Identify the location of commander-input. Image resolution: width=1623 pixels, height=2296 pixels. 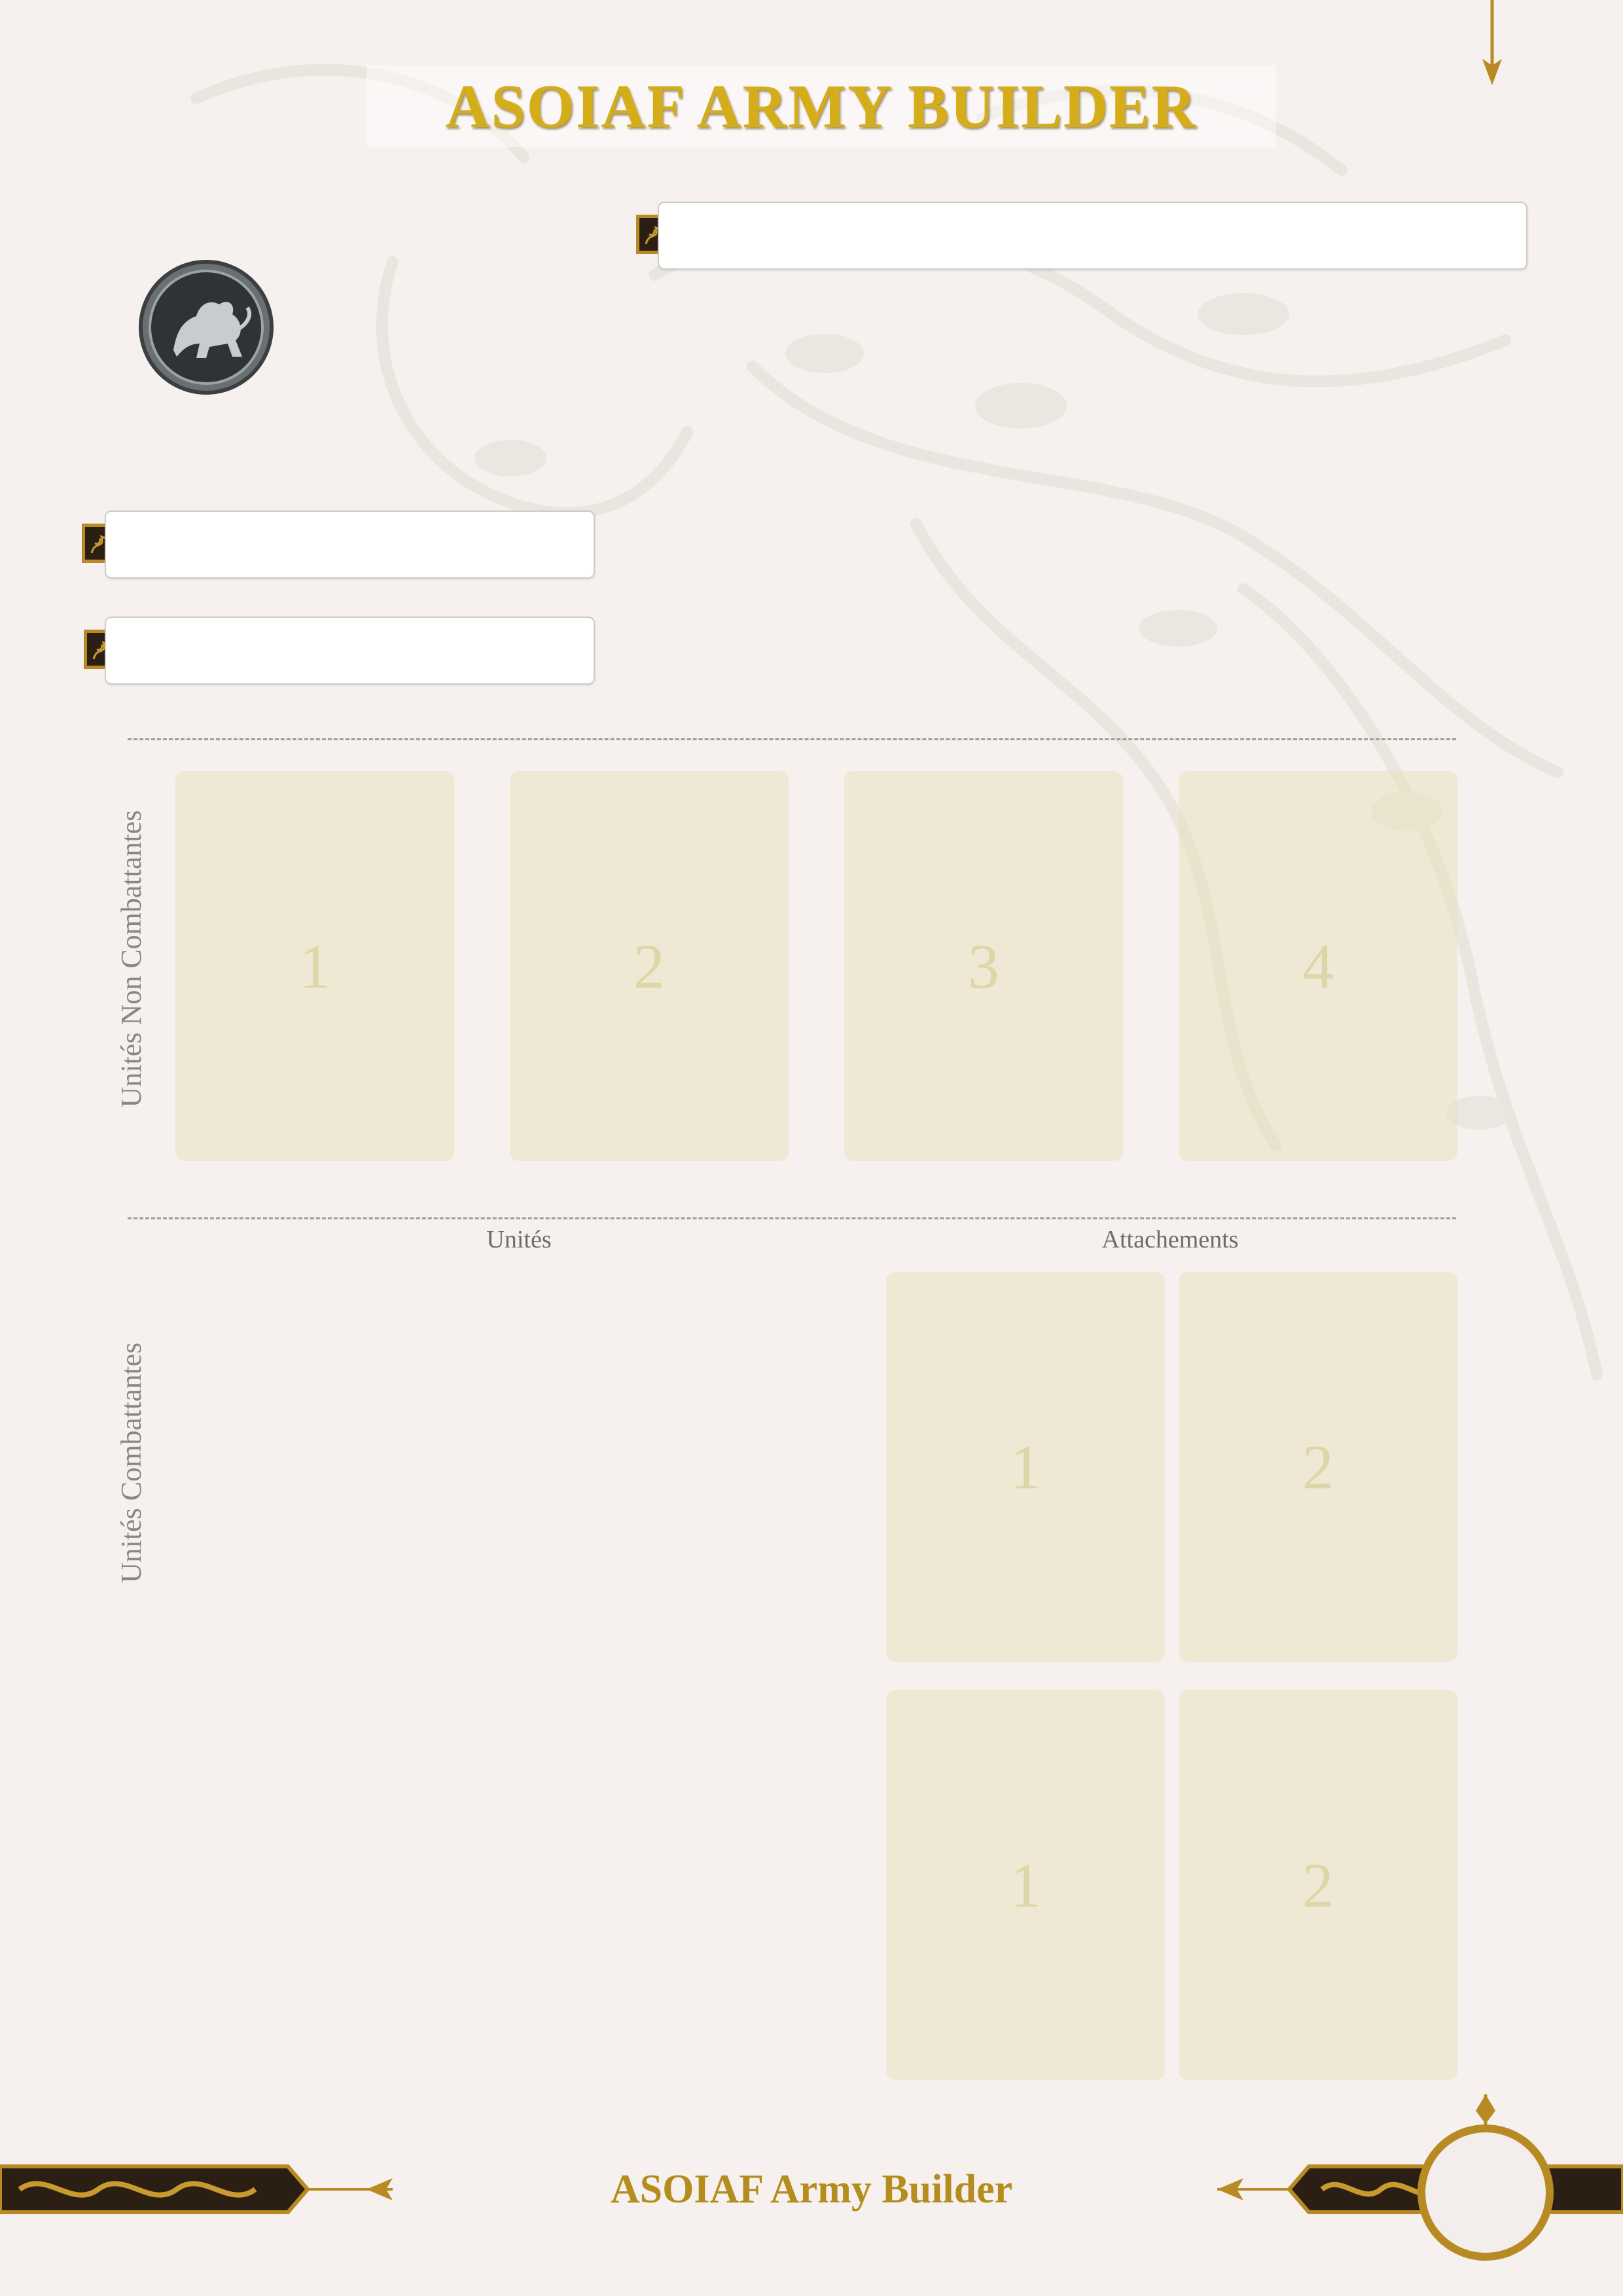
(350, 544).